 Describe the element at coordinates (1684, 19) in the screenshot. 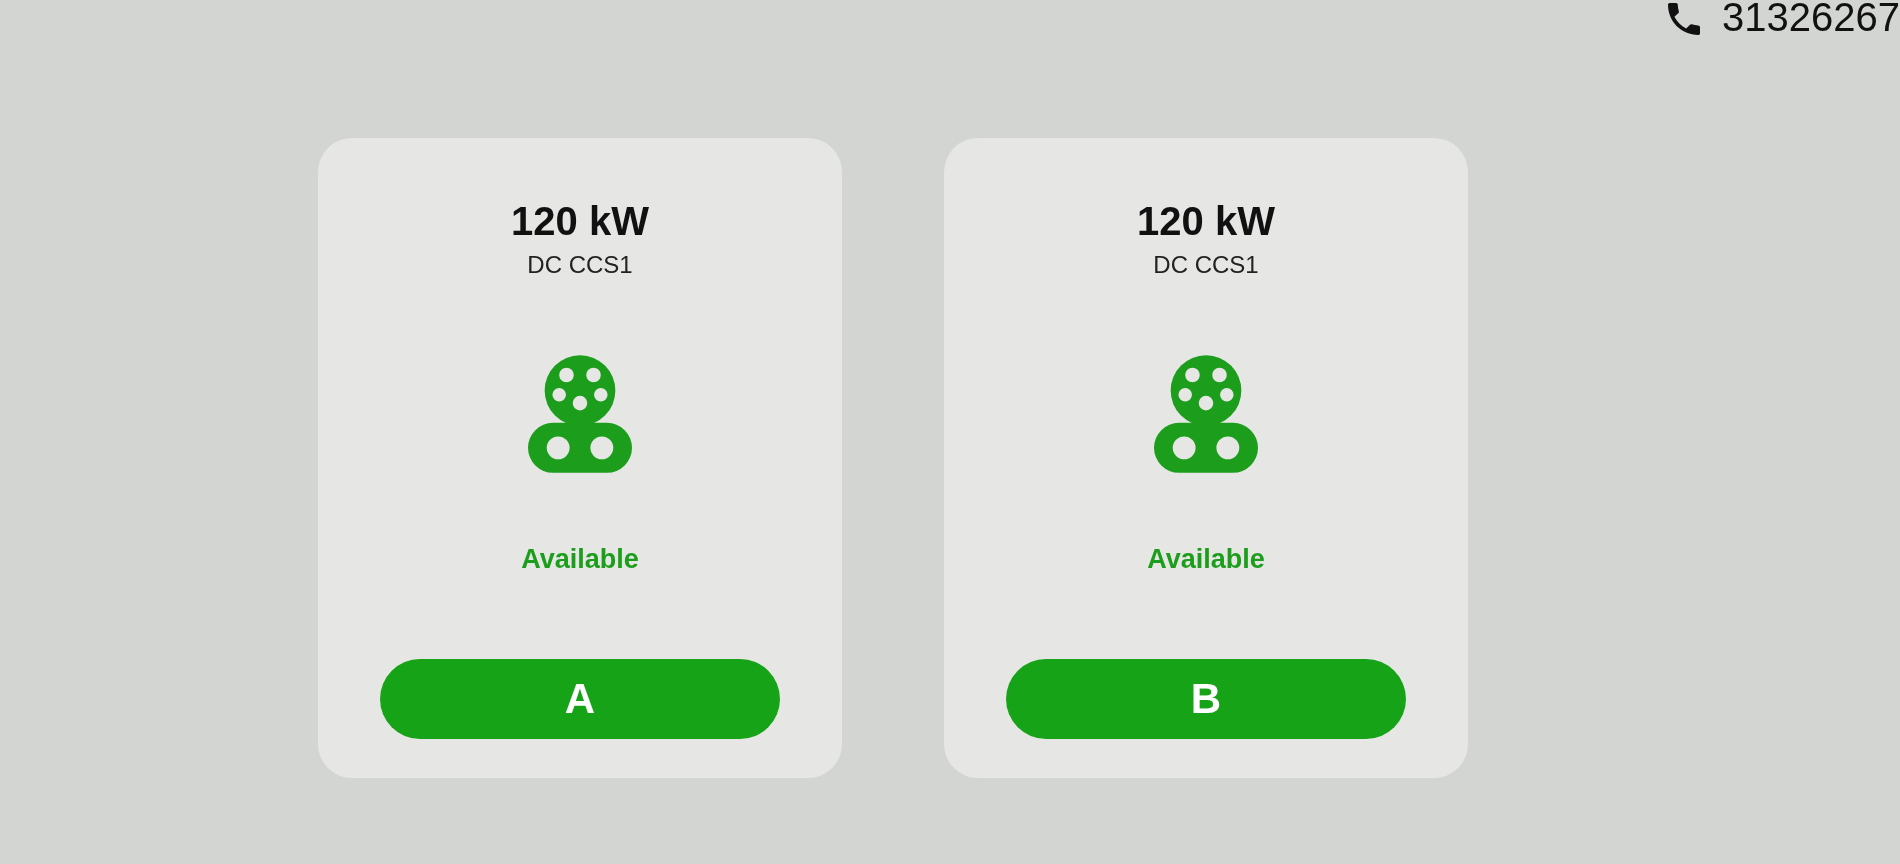

I see `phone-icon` at that location.